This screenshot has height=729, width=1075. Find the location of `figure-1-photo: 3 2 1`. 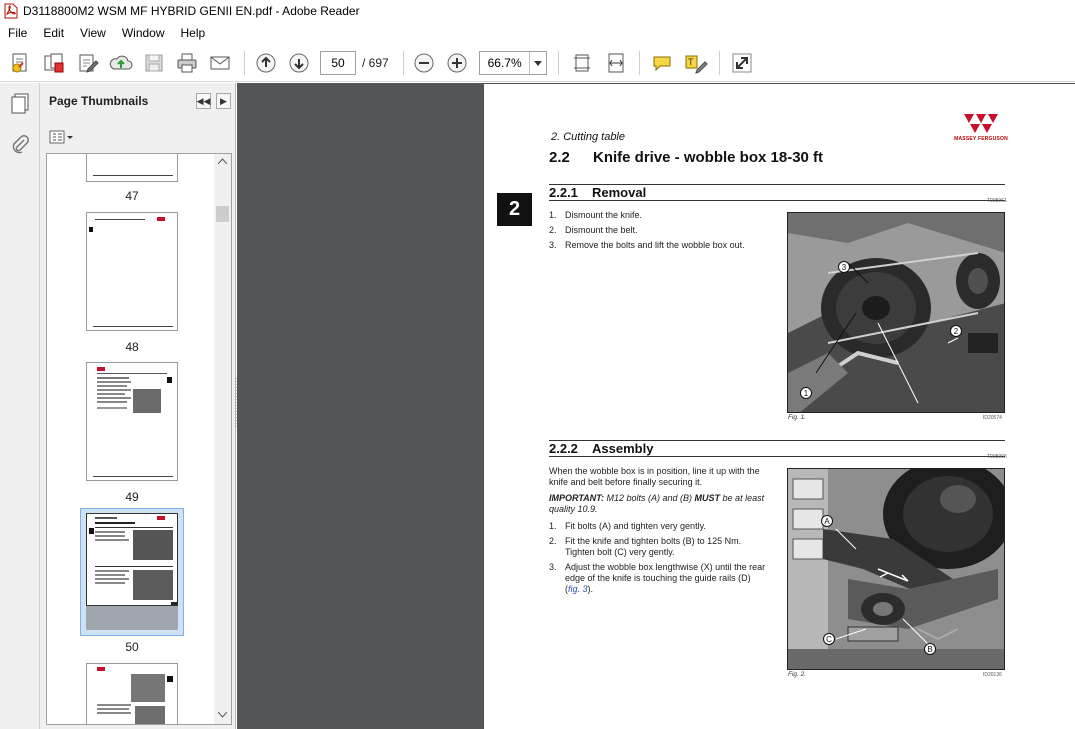

figure-1-photo: 3 2 1 is located at coordinates (896, 312).